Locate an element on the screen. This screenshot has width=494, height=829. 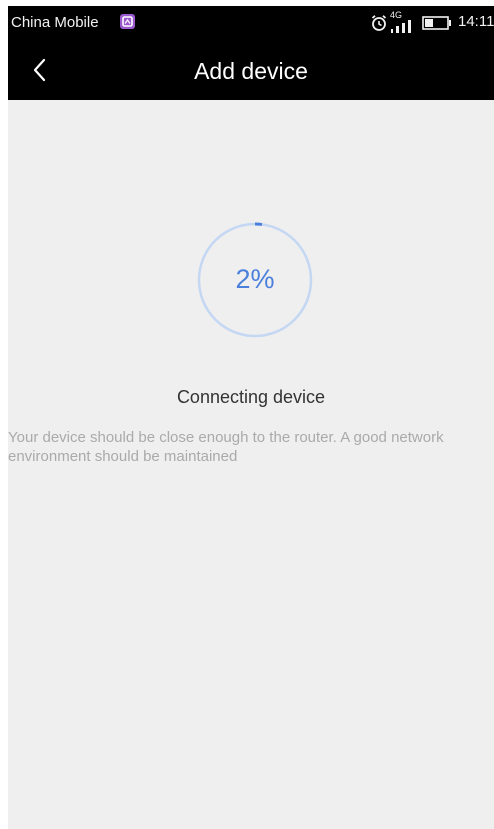
navigation-bar: Add device is located at coordinates (251, 70).